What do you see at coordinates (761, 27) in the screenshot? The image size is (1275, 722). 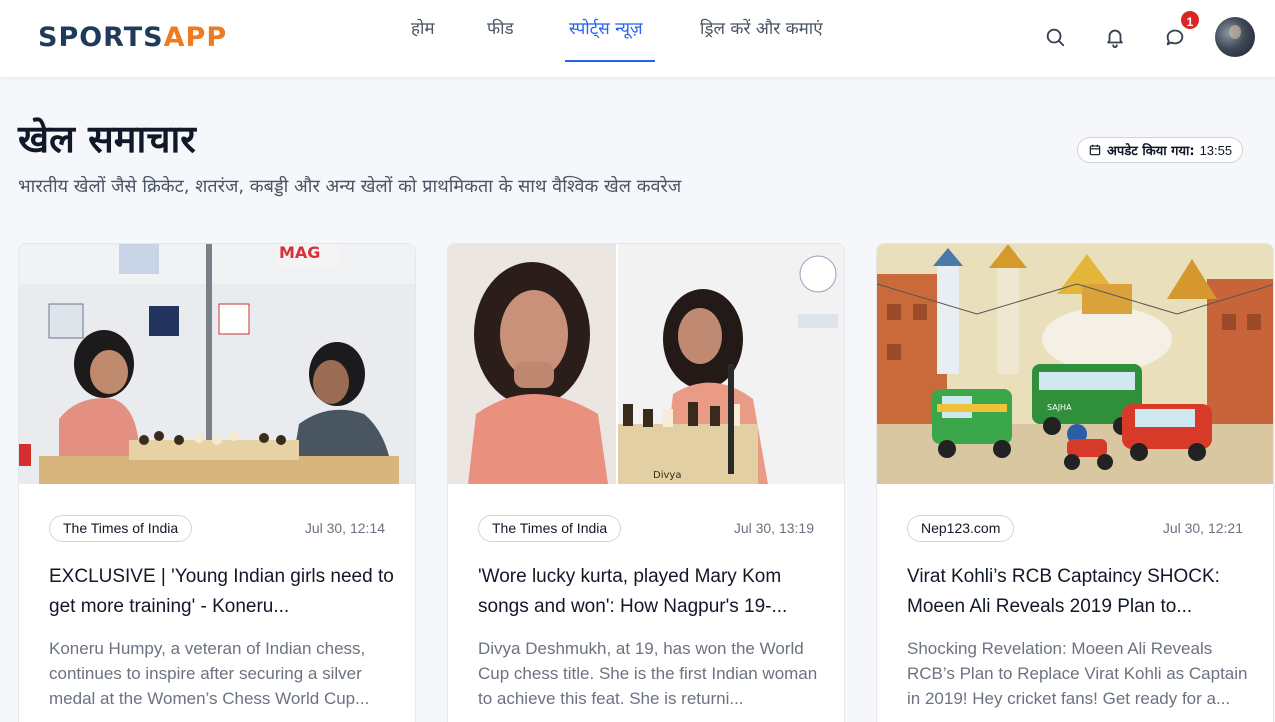 I see `nav-item-drill-and-earn: ड्रिल करें और कमाएं` at bounding box center [761, 27].